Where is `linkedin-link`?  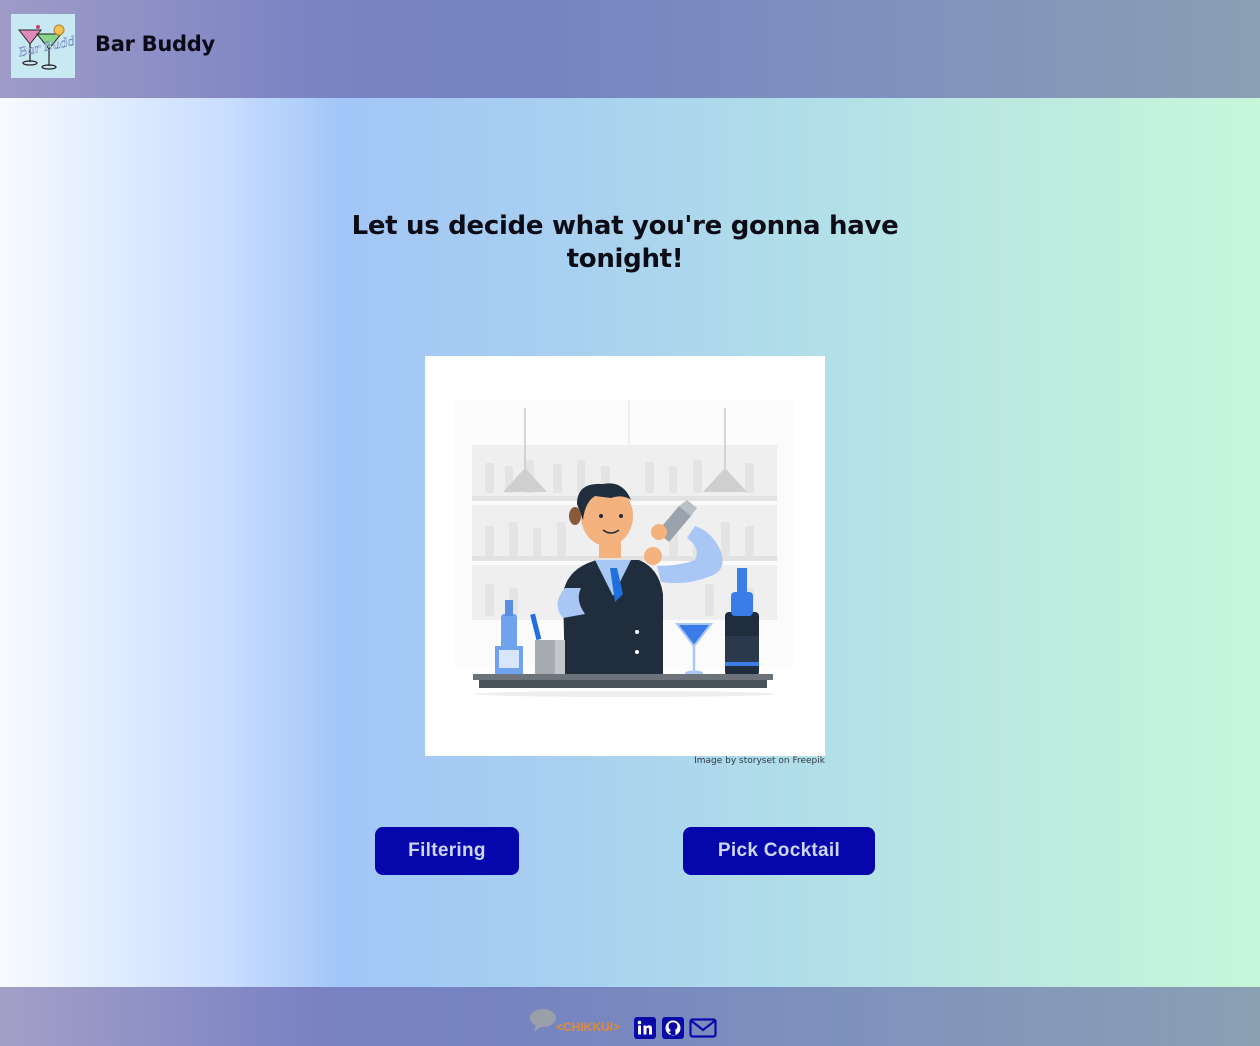 linkedin-link is located at coordinates (645, 1028).